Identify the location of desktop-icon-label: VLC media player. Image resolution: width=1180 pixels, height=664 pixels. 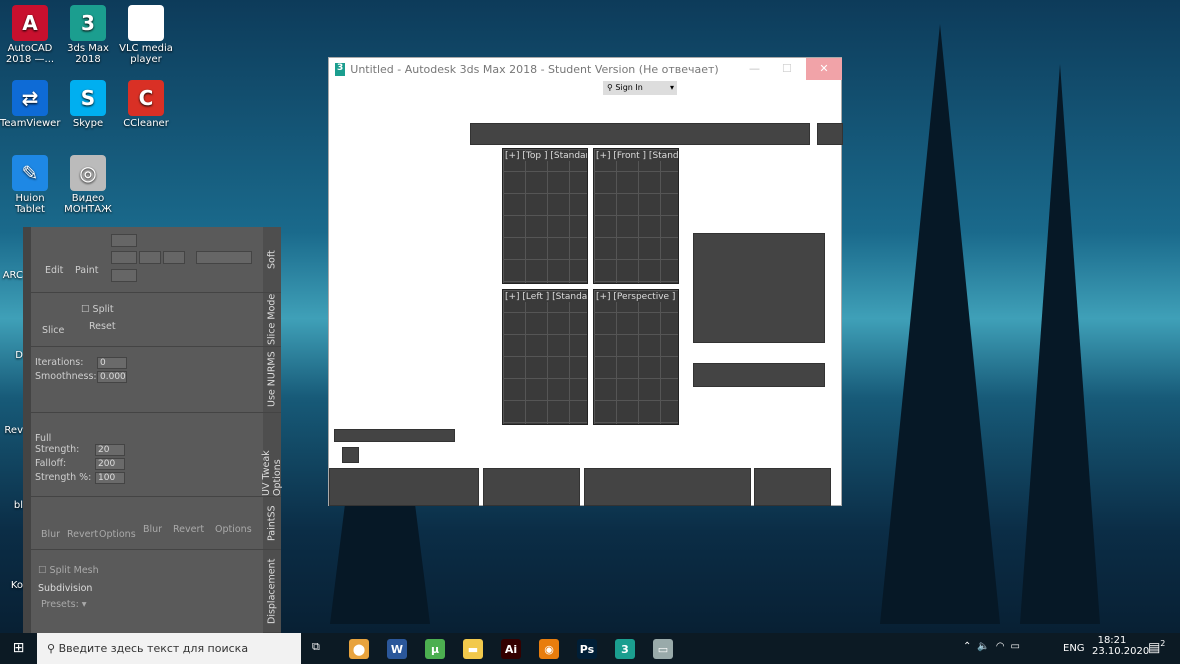
(146, 54).